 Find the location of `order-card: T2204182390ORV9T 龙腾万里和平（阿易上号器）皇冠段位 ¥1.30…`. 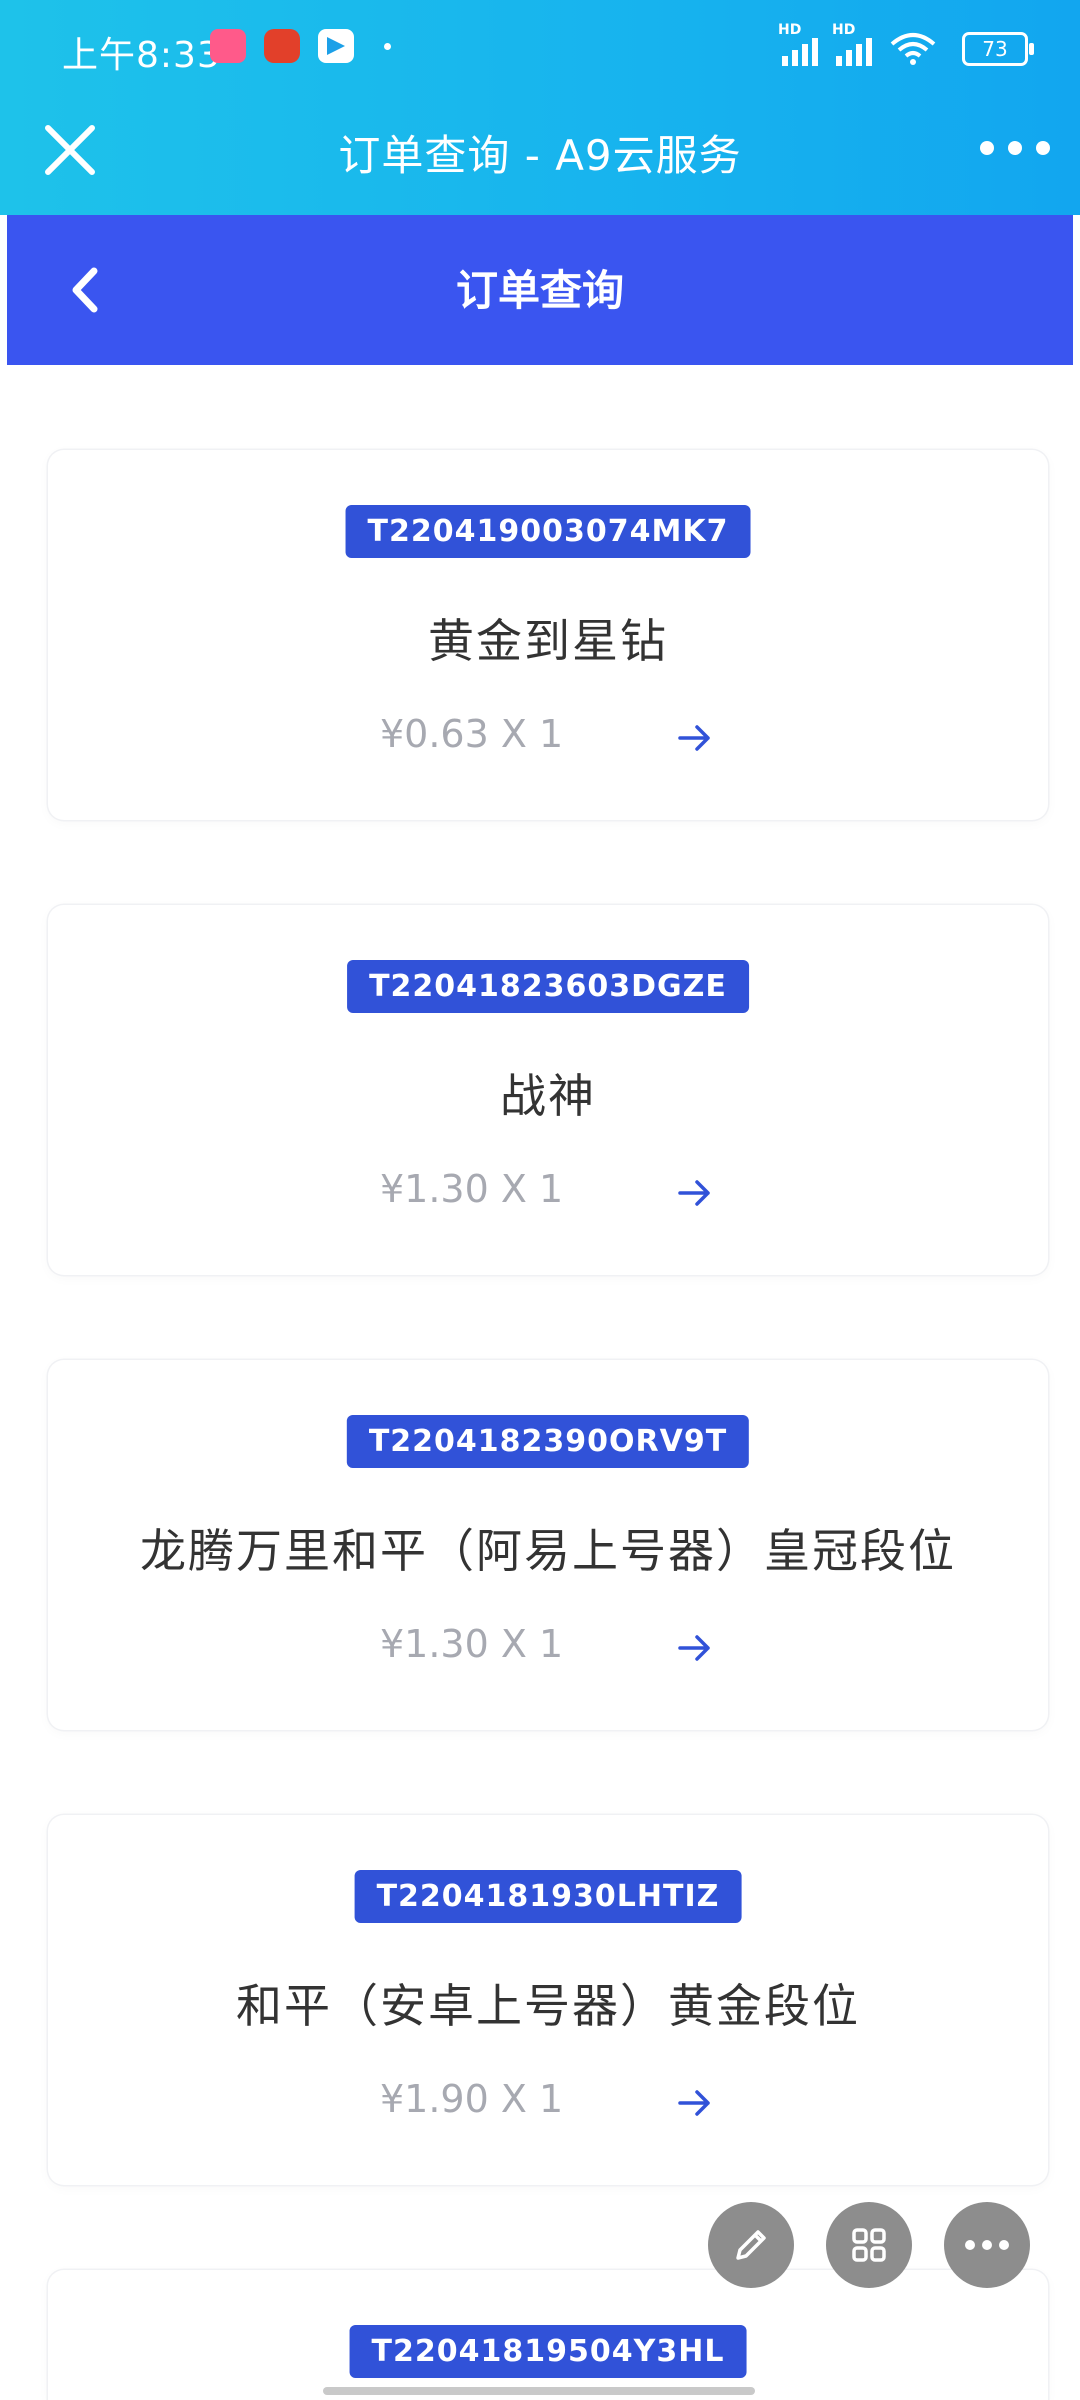

order-card: T2204182390ORV9T 龙腾万里和平（阿易上号器）皇冠段位 ¥1.30… is located at coordinates (548, 1545).